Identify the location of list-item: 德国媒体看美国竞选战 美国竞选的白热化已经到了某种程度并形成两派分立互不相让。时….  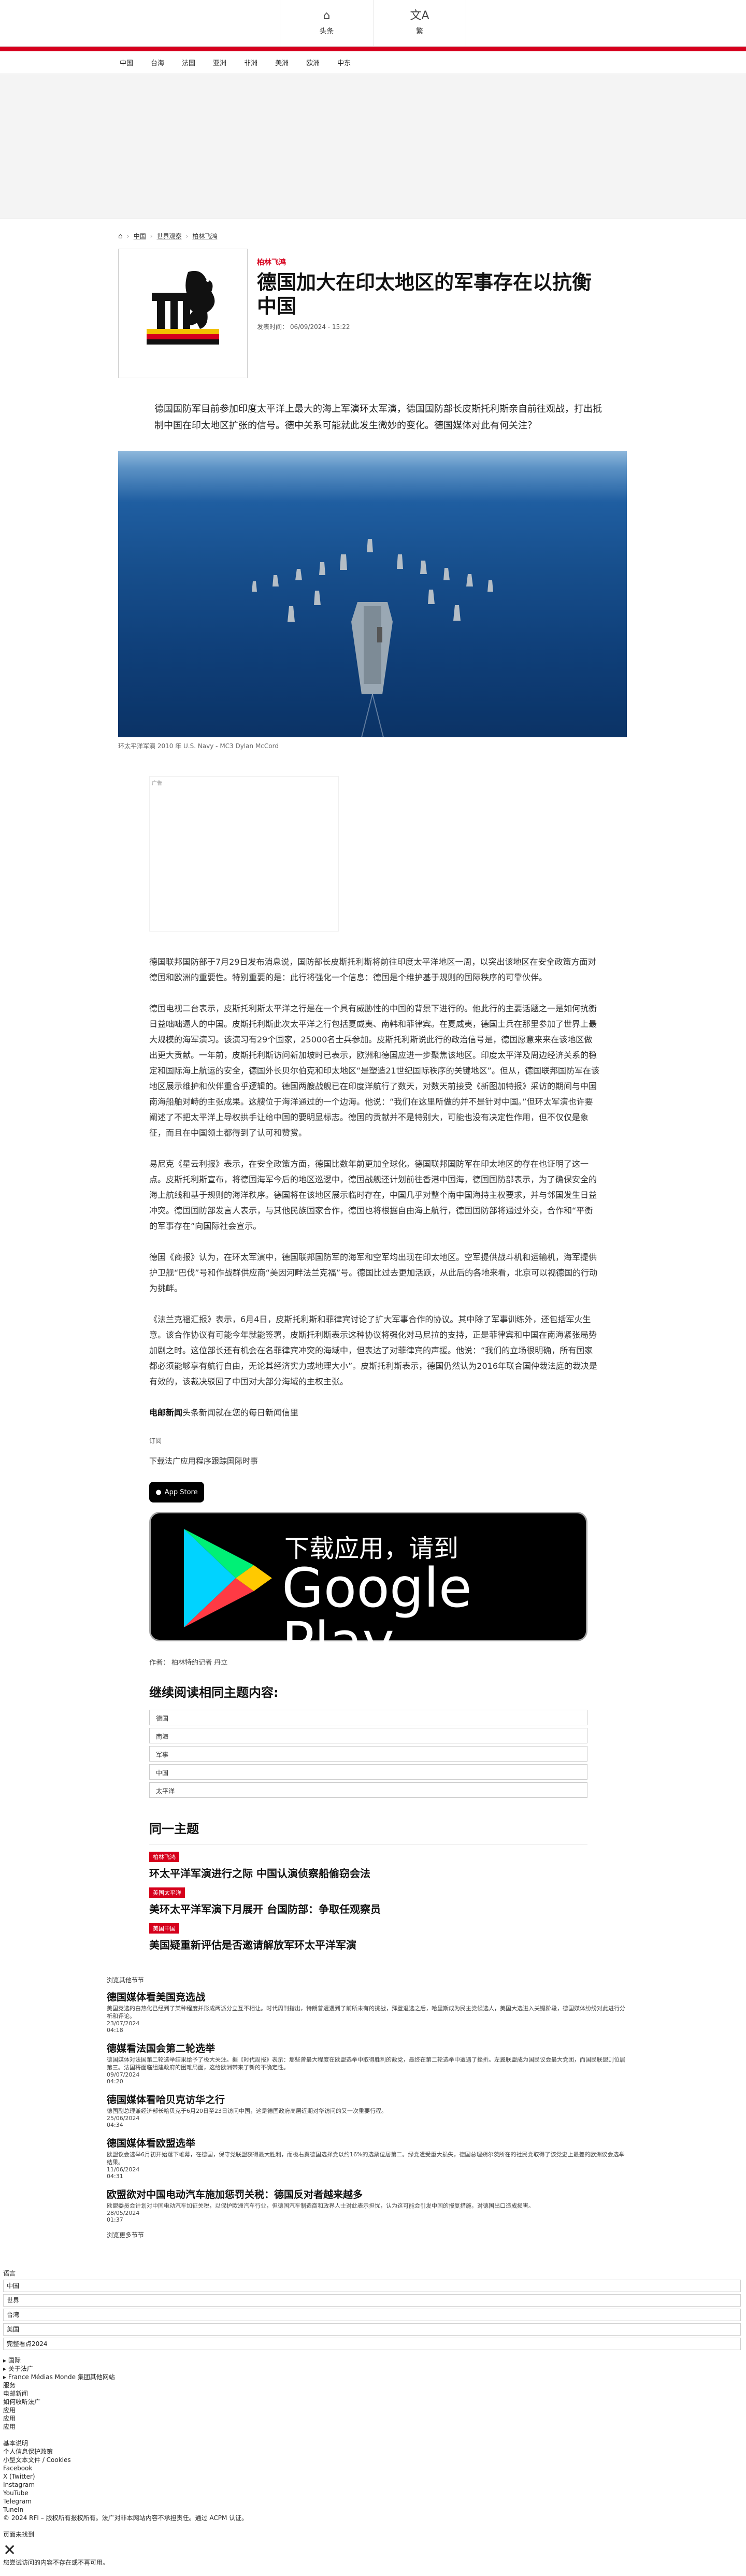
(427, 2012).